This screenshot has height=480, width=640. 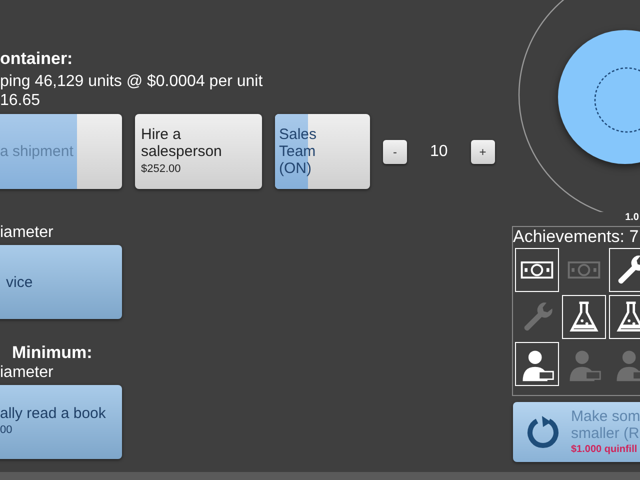 What do you see at coordinates (21, 101) in the screenshot?
I see `shipping-total: 16.65` at bounding box center [21, 101].